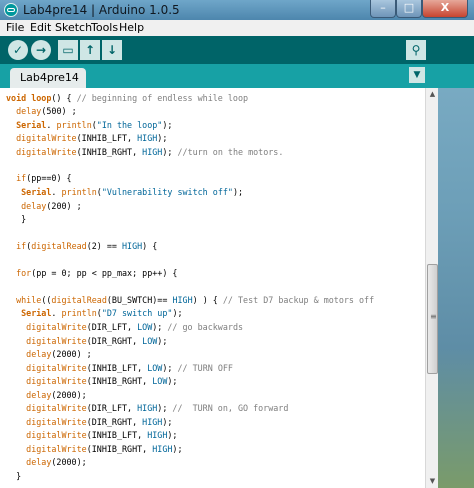 The height and width of the screenshot is (488, 474). Describe the element at coordinates (237, 28) in the screenshot. I see `menu-bar: File Edit Sketch Tools Help` at that location.